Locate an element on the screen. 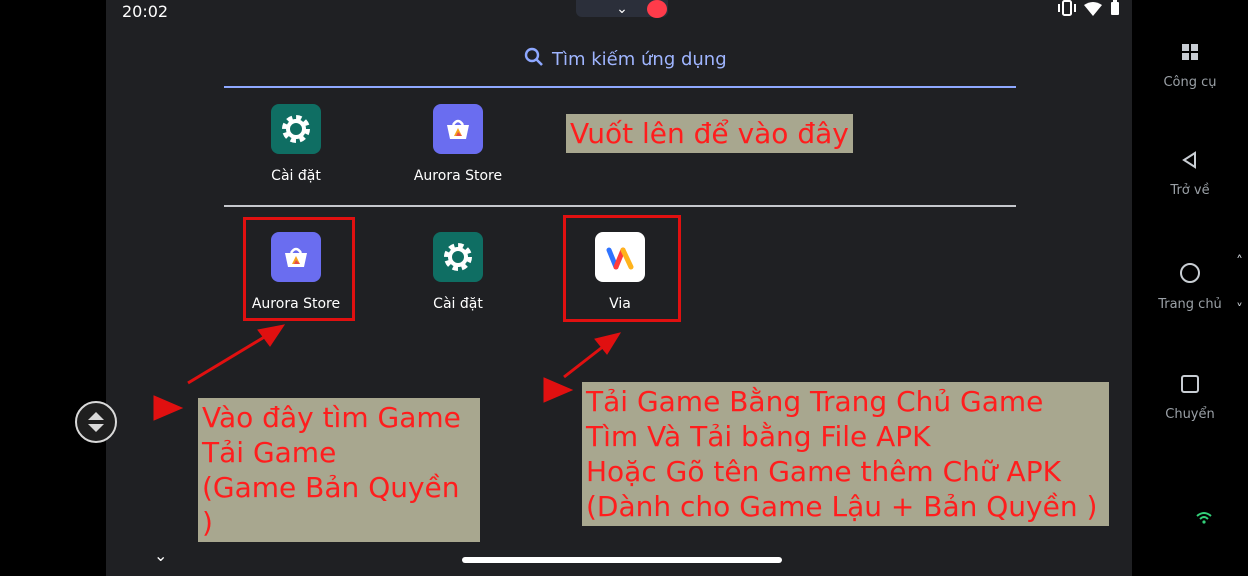 The width and height of the screenshot is (1248, 576). divider-line is located at coordinates (620, 206).